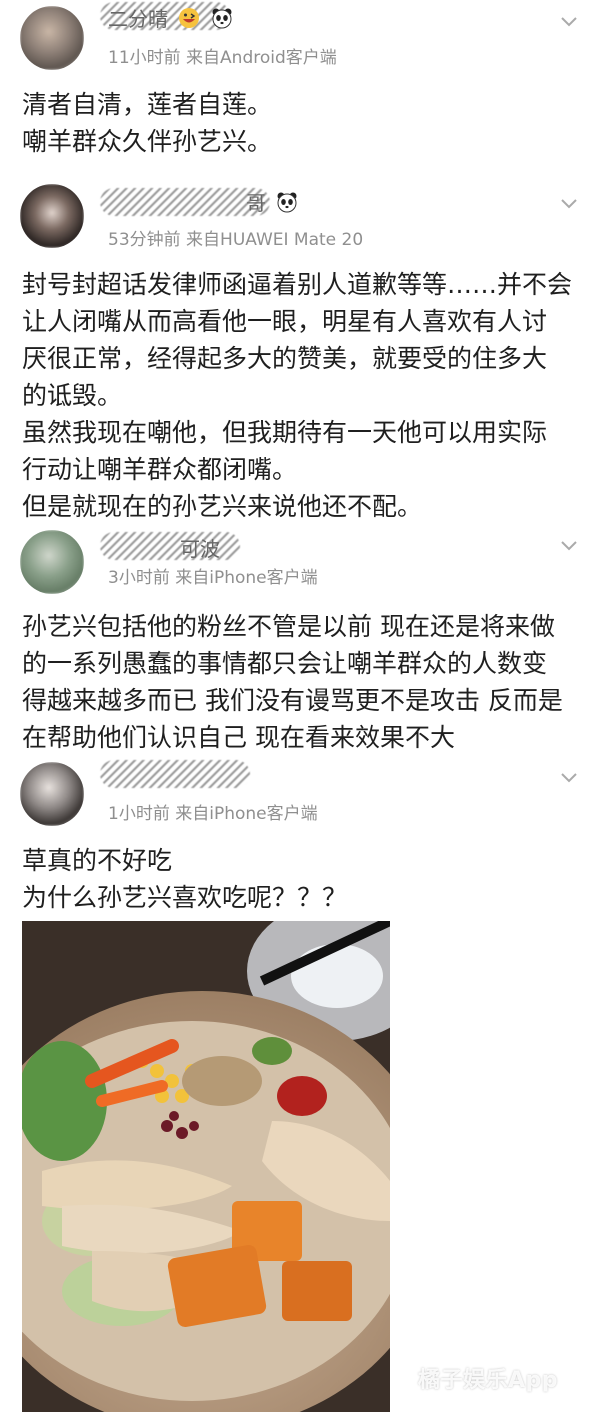 This screenshot has width=600, height=1418. What do you see at coordinates (200, 549) in the screenshot?
I see `username: 可波` at bounding box center [200, 549].